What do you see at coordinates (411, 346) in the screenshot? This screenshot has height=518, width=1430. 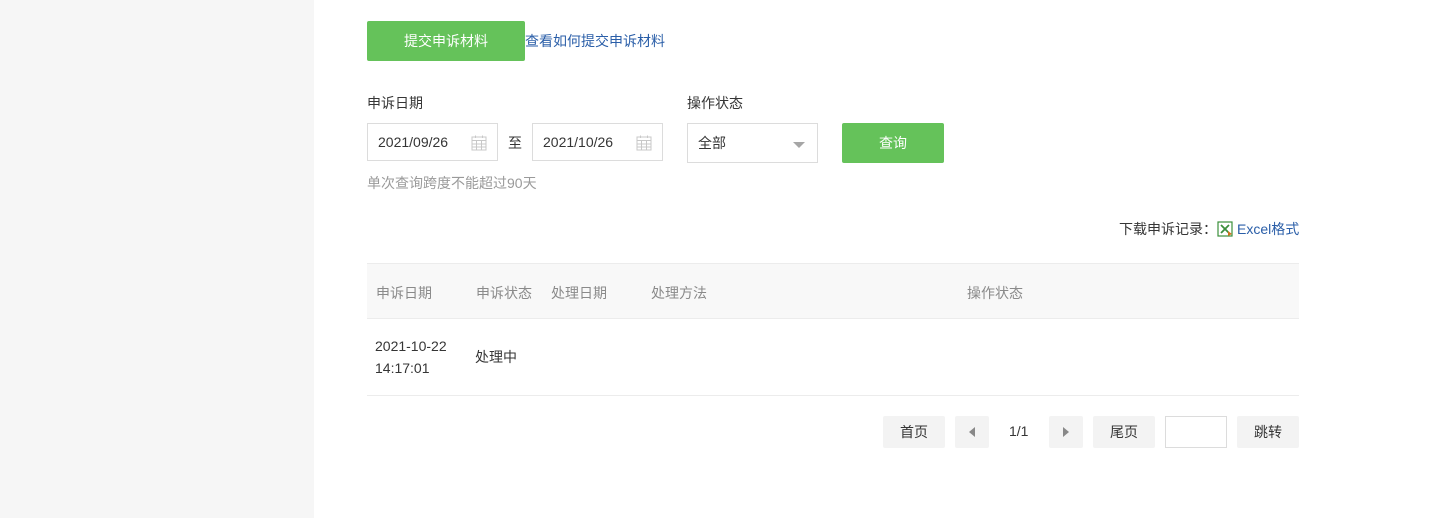 I see `row-date: 2021-10-22` at bounding box center [411, 346].